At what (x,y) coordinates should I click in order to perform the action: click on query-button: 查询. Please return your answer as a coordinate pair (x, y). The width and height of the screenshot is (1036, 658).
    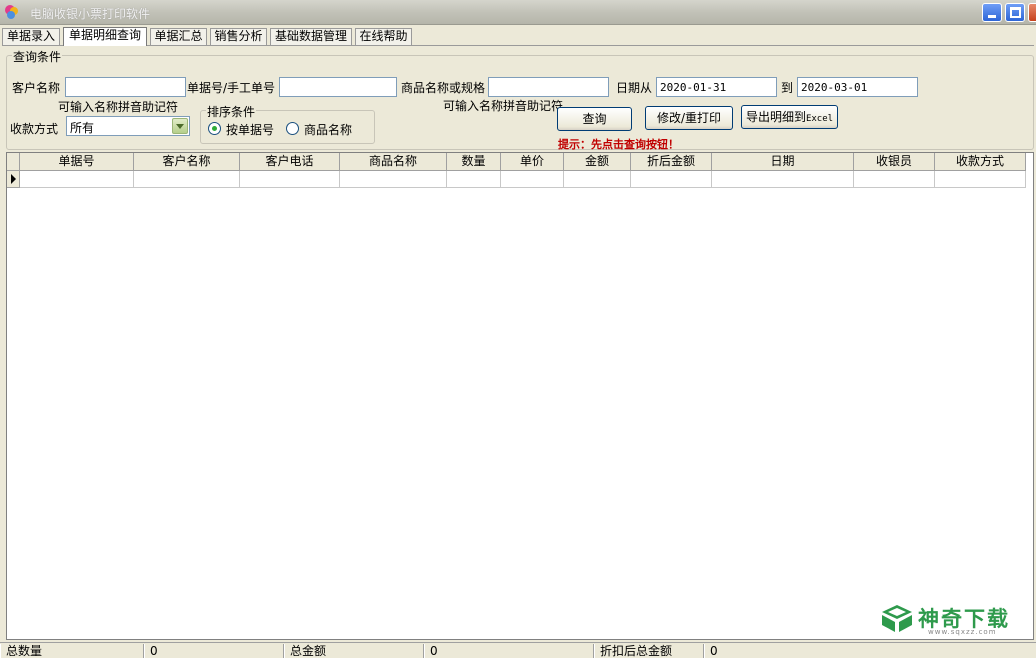
    Looking at the image, I should click on (594, 119).